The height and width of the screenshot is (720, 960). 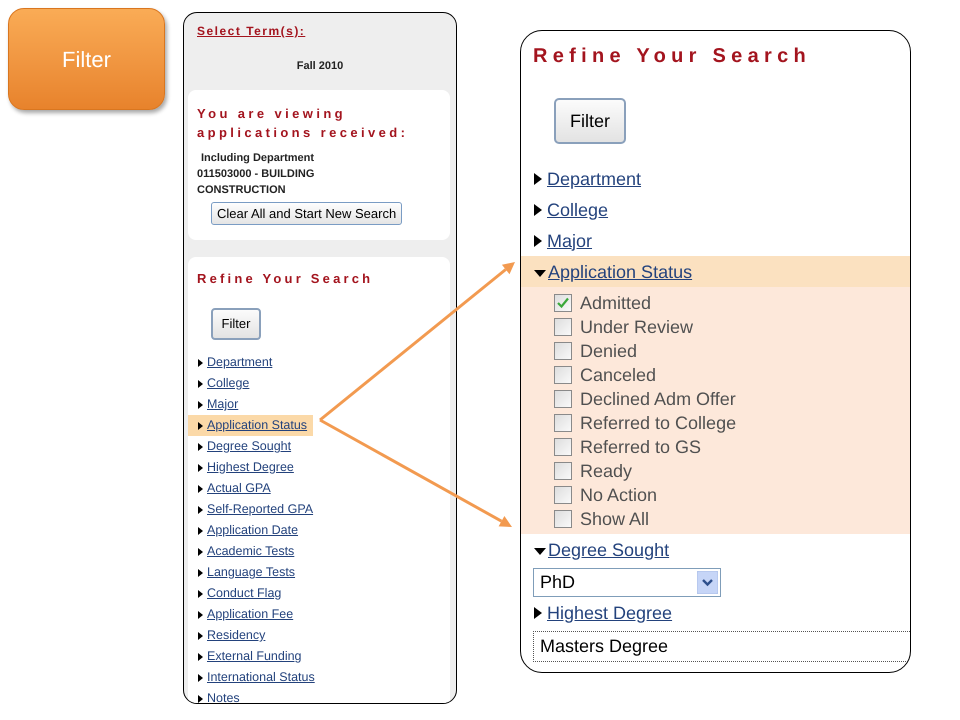 I want to click on filter-link: Language Tests, so click(x=247, y=572).